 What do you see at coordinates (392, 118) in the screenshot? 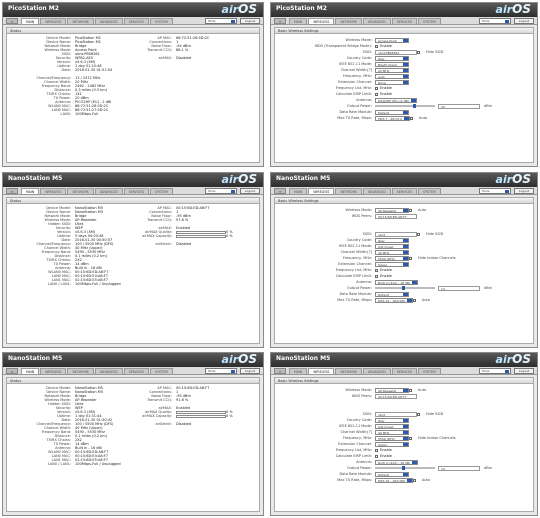
I see `dropdown: MCS 7 - 65/72.2` at bounding box center [392, 118].